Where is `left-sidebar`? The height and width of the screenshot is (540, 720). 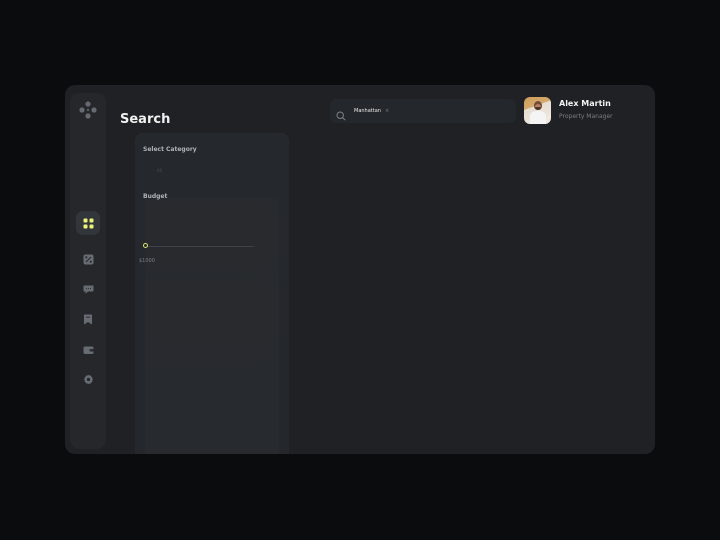 left-sidebar is located at coordinates (88, 271).